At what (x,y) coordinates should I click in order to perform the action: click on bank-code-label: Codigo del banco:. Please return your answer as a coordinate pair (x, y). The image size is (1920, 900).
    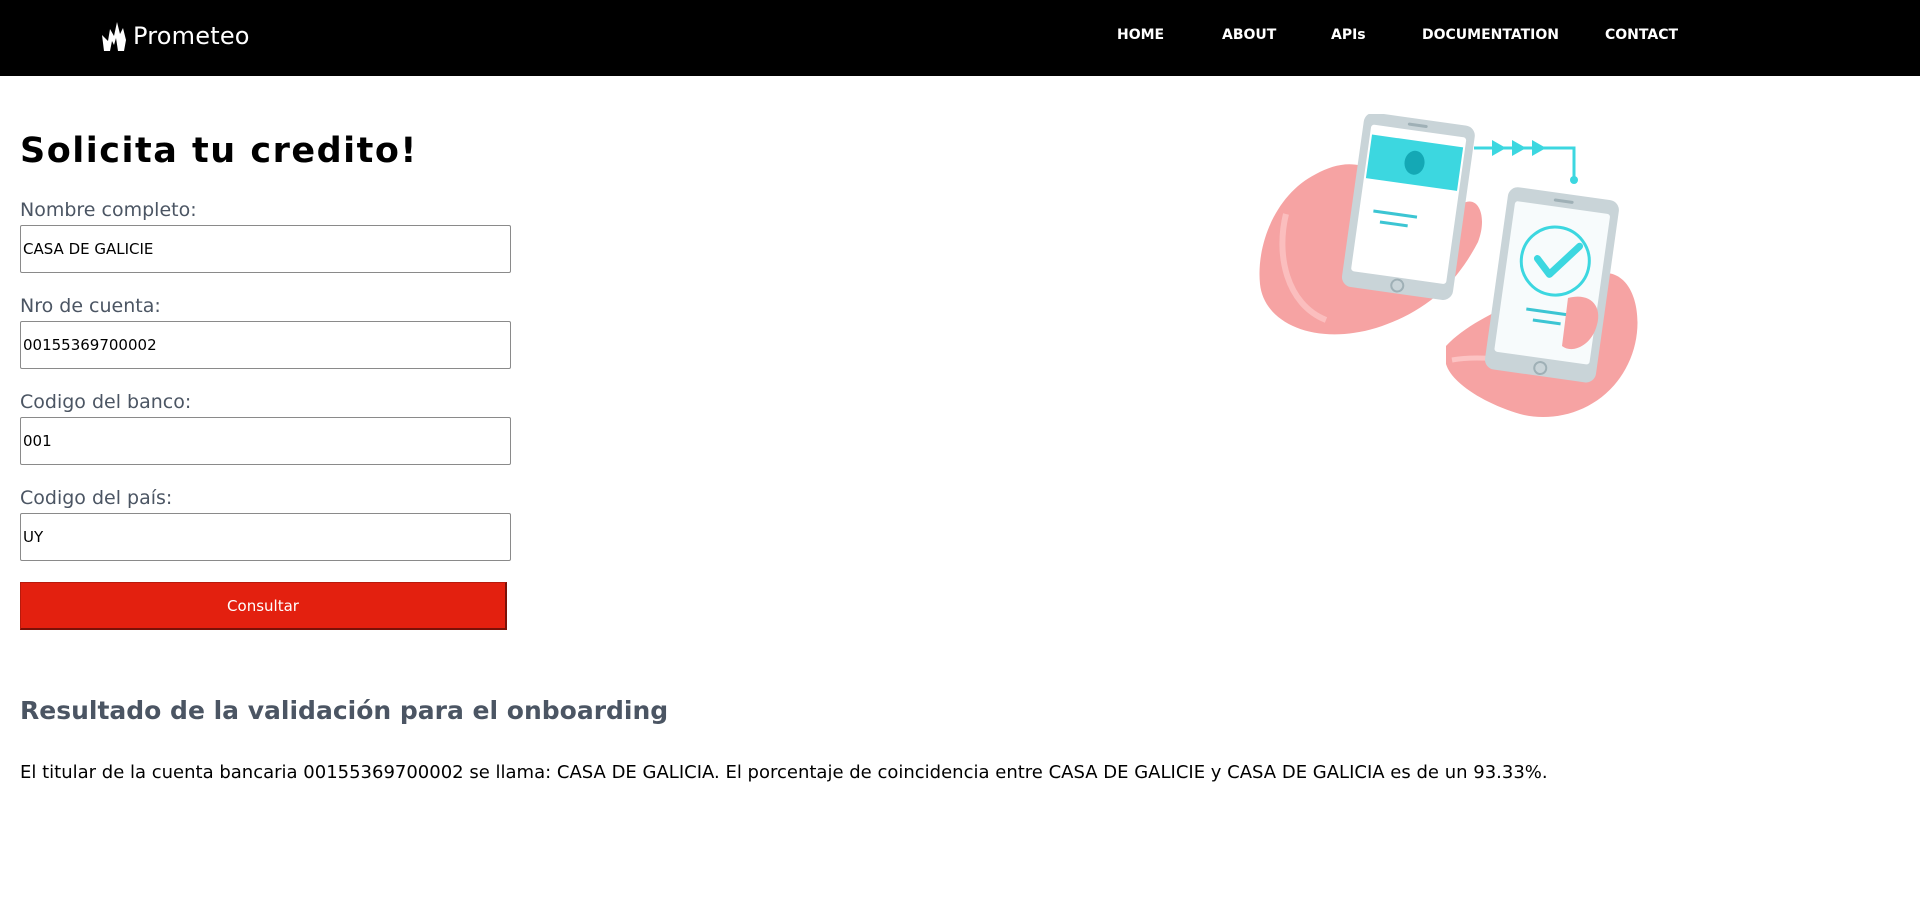
    Looking at the image, I should click on (106, 402).